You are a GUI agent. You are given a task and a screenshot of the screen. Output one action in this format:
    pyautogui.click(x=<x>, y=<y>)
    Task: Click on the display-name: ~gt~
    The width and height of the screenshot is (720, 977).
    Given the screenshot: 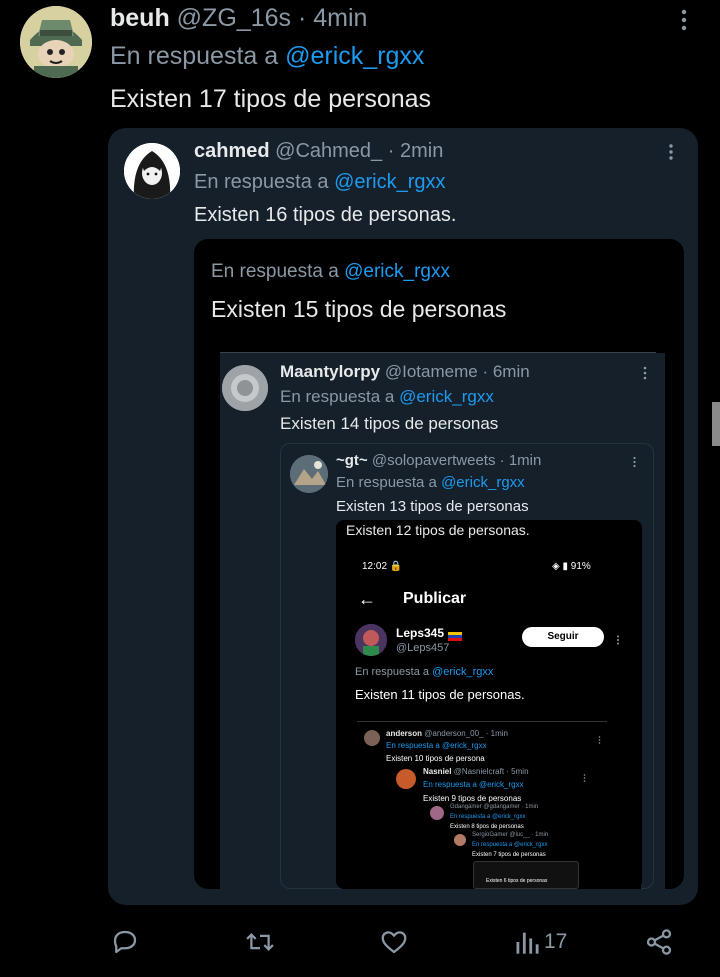 What is the action you would take?
    pyautogui.click(x=352, y=460)
    